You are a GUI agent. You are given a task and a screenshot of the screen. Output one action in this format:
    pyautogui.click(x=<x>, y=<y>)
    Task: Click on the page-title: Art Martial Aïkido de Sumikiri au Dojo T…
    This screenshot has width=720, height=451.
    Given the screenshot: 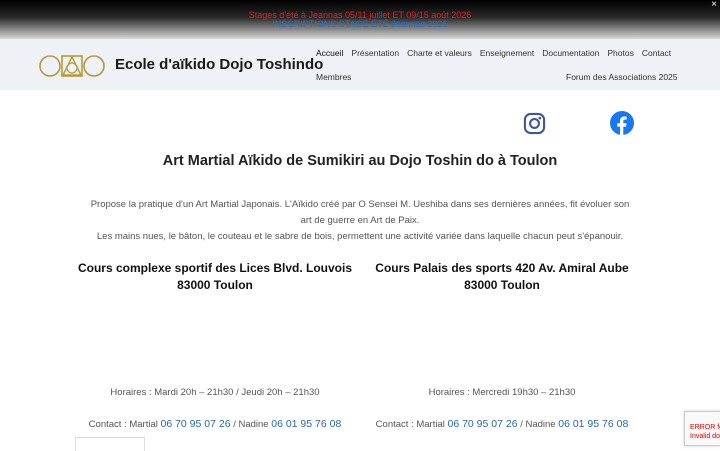 What is the action you would take?
    pyautogui.click(x=360, y=161)
    